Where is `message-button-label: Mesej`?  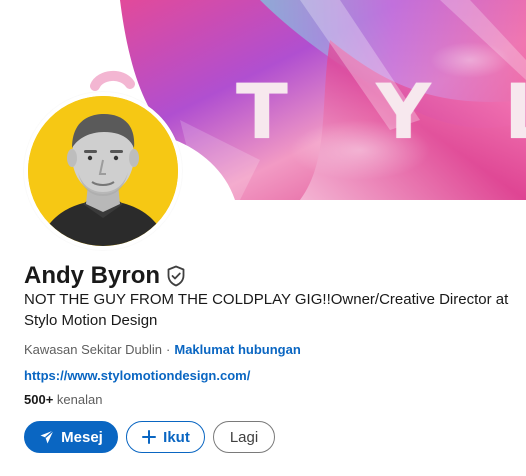
message-button-label: Mesej is located at coordinates (82, 437).